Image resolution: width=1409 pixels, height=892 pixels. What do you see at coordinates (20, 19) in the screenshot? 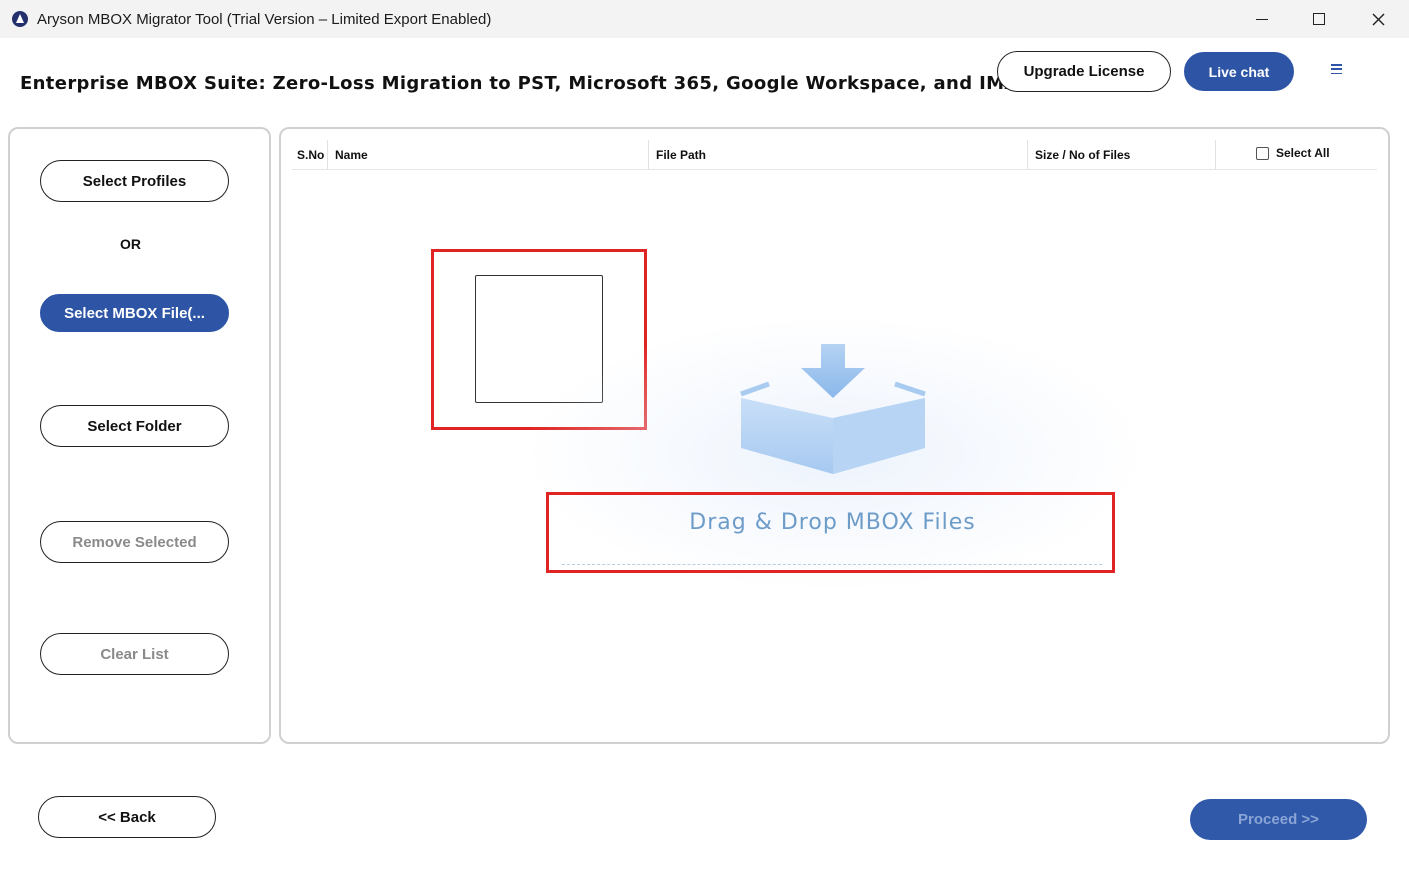
I see `aryson-logo-icon` at bounding box center [20, 19].